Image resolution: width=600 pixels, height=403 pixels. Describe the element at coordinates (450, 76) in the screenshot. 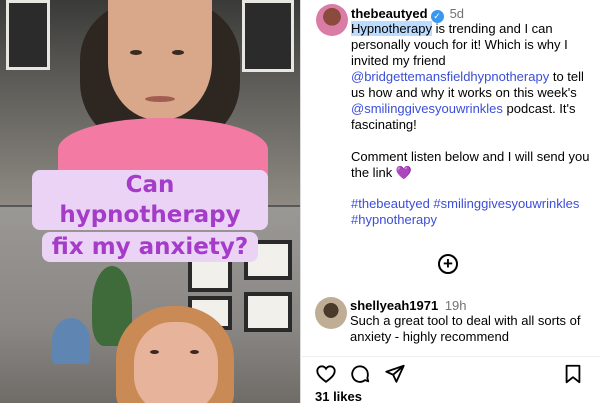

I see `mention-link: @bridgettemansfieldhypnotherapy` at that location.